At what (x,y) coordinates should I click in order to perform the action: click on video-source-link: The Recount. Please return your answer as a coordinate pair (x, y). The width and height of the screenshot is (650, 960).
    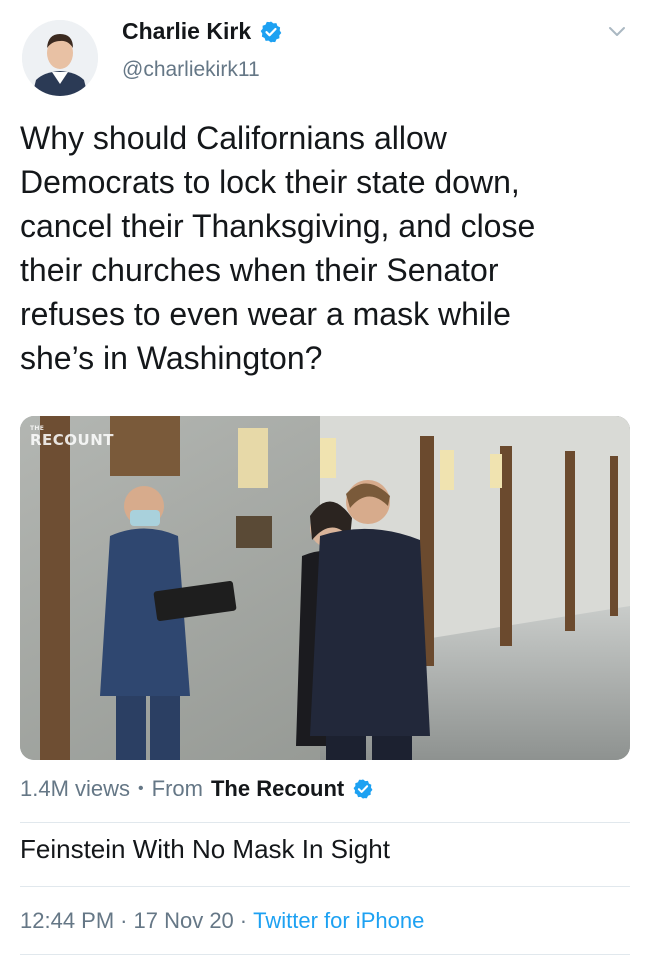
    Looking at the image, I should click on (277, 789).